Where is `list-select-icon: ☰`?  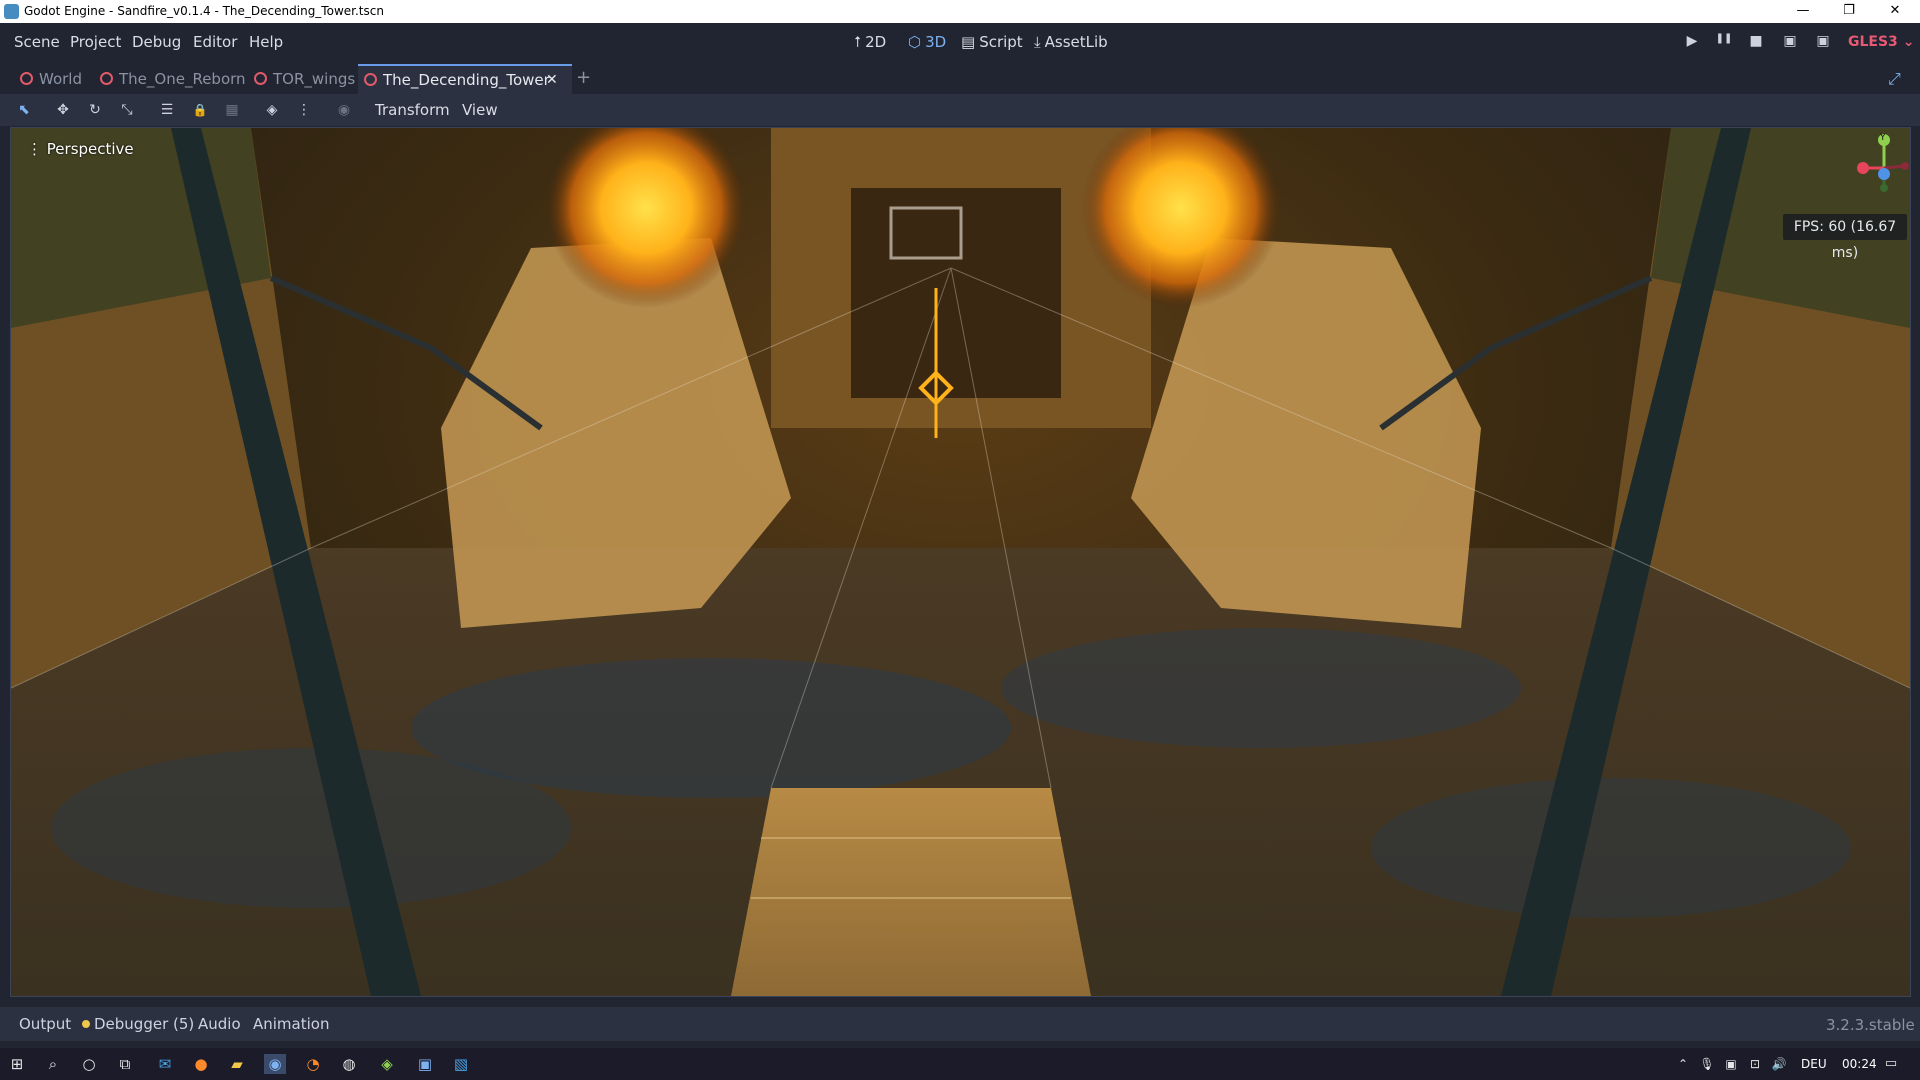
list-select-icon: ☰ is located at coordinates (167, 110).